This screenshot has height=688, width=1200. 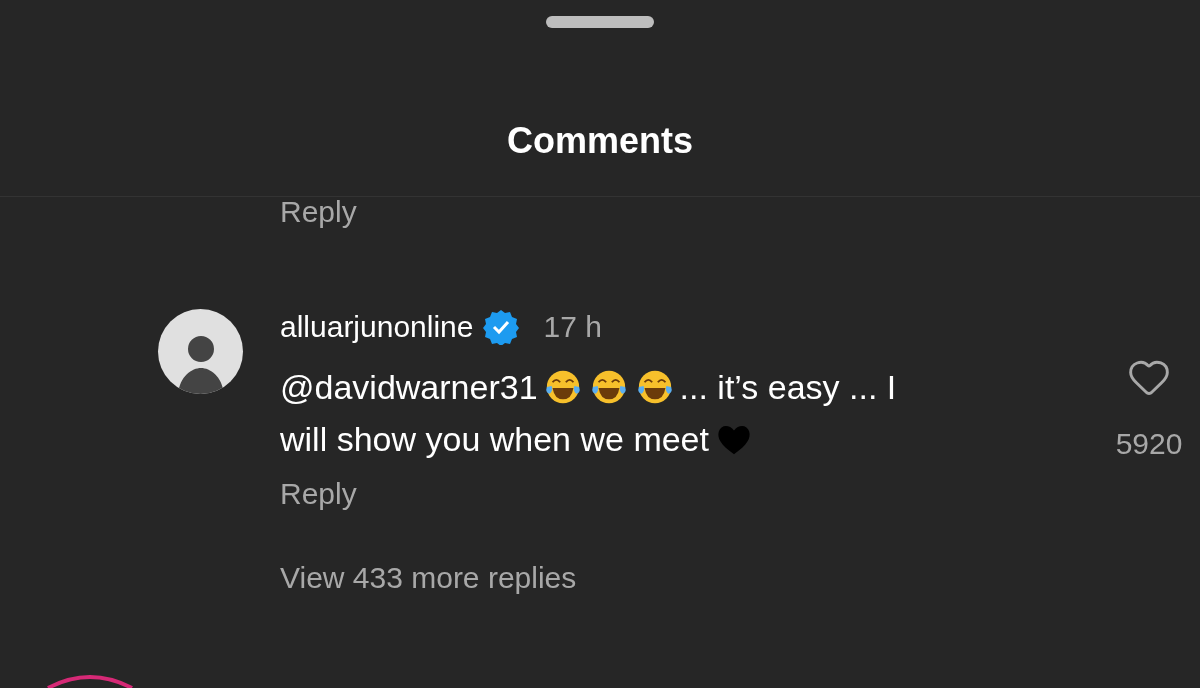 I want to click on story-ring-avatar, so click(x=90, y=681).